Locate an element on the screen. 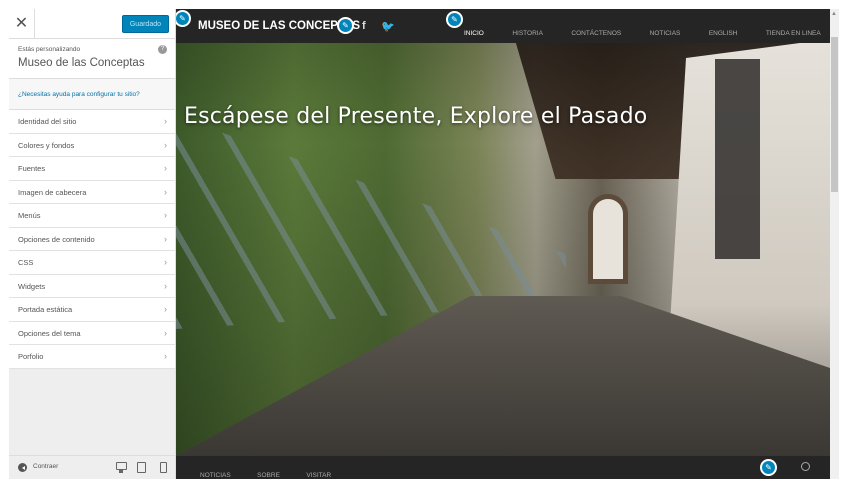  preview-scrollbar: ▲ is located at coordinates (834, 244).